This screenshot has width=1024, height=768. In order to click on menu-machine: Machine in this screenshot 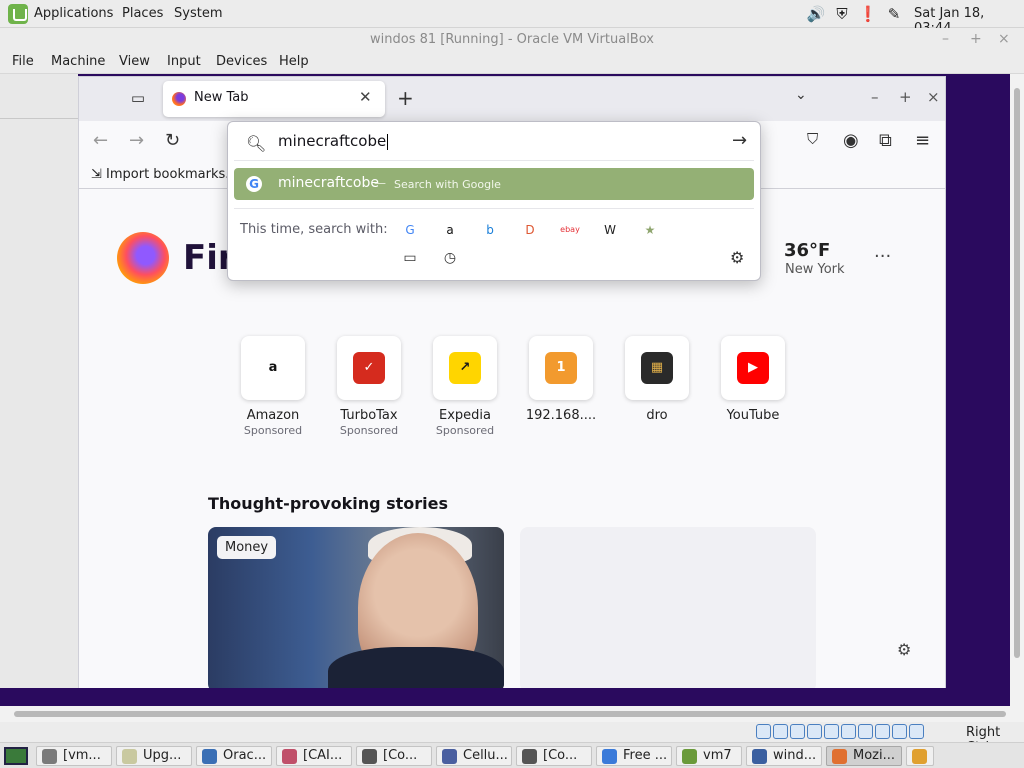, I will do `click(78, 61)`.